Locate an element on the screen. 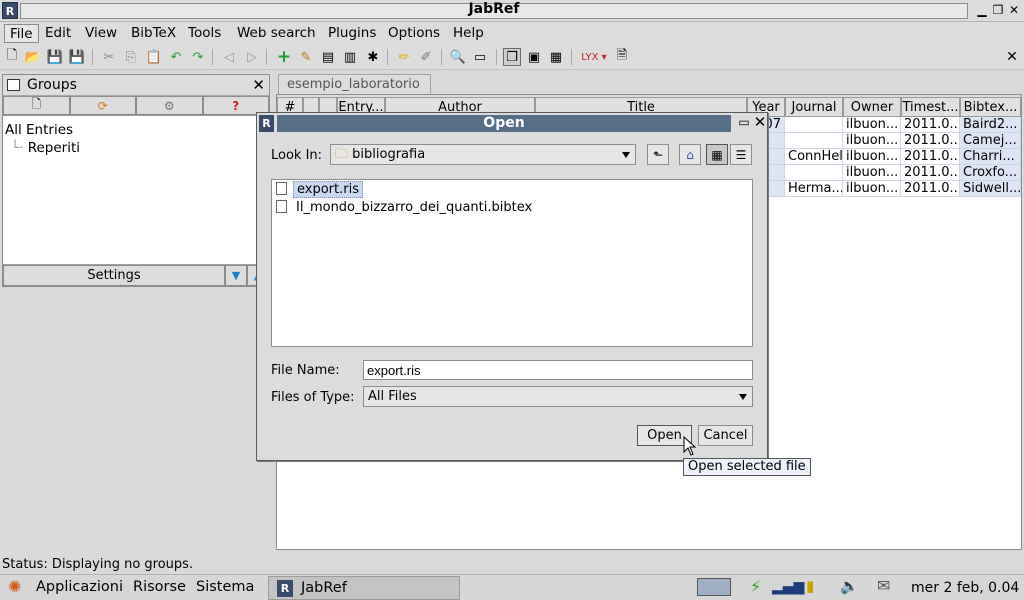 The image size is (1024, 600). maximize-icon: ❐ is located at coordinates (998, 10).